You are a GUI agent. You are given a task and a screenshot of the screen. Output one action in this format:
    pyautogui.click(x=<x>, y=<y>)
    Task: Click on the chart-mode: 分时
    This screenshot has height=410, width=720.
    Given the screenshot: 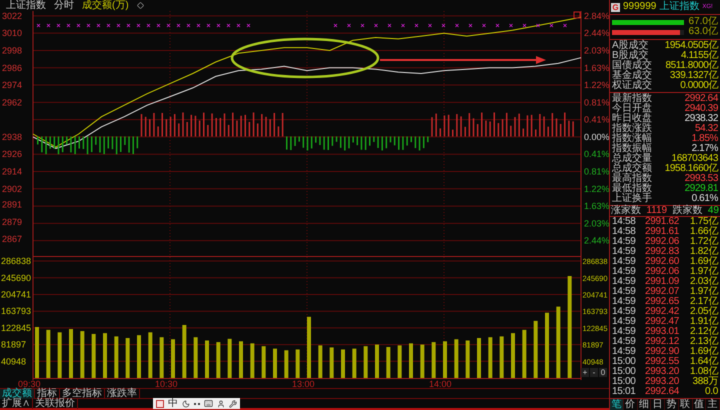 What is the action you would take?
    pyautogui.click(x=64, y=5)
    